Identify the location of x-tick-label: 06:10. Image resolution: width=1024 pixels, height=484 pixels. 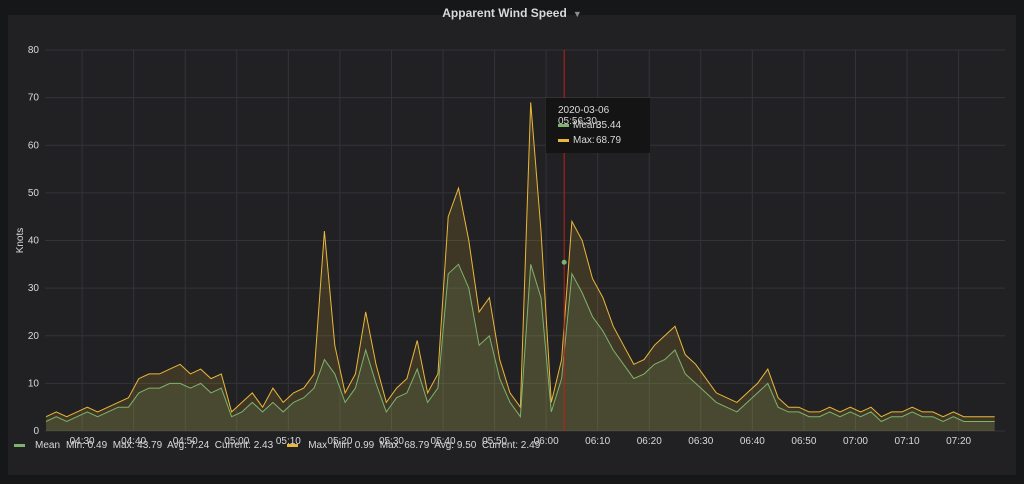
(597, 441).